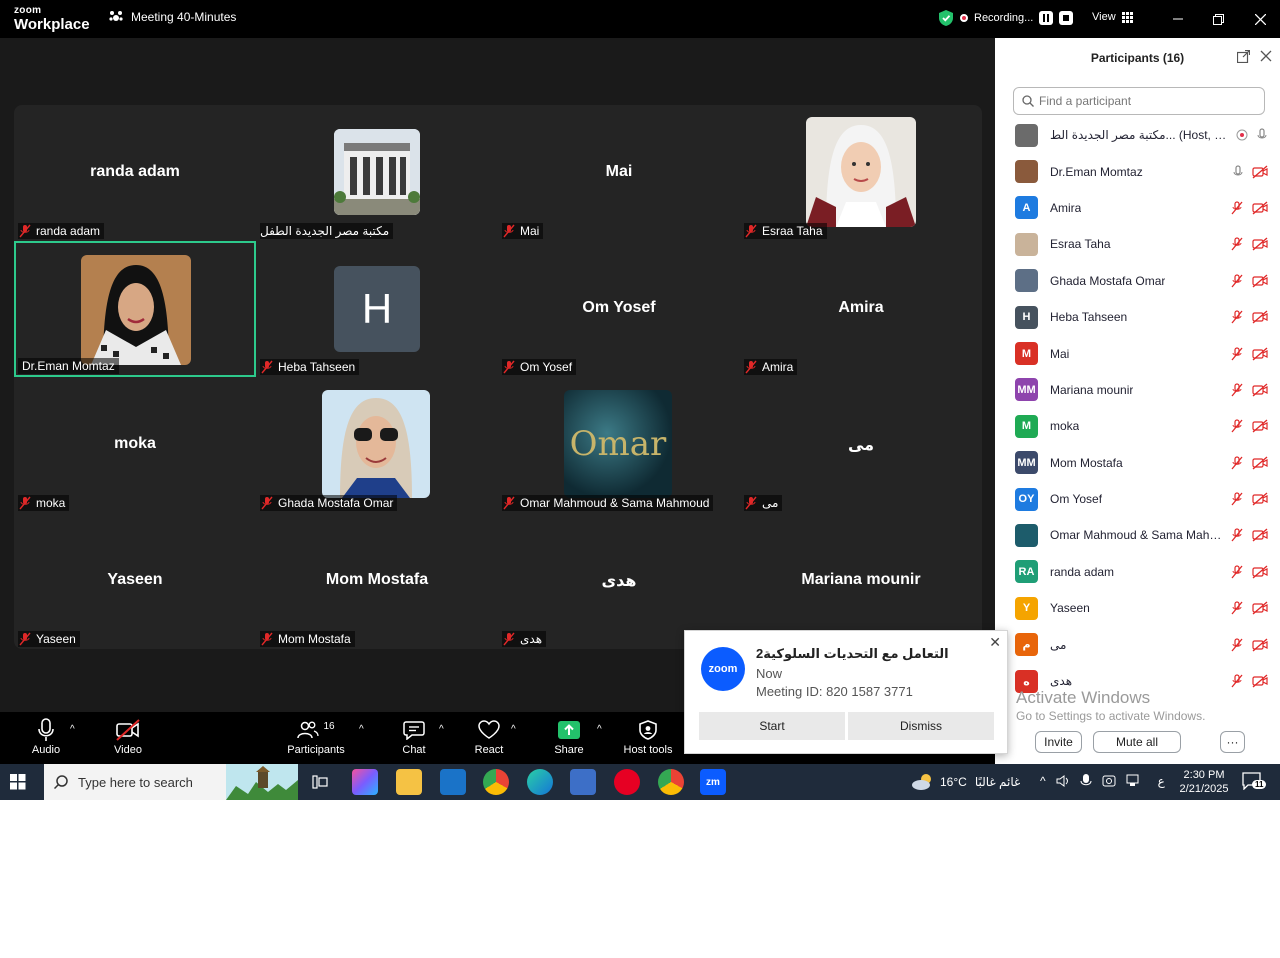 The width and height of the screenshot is (1280, 958). I want to click on video-tile: Ghada Mostafa Omar, so click(377, 445).